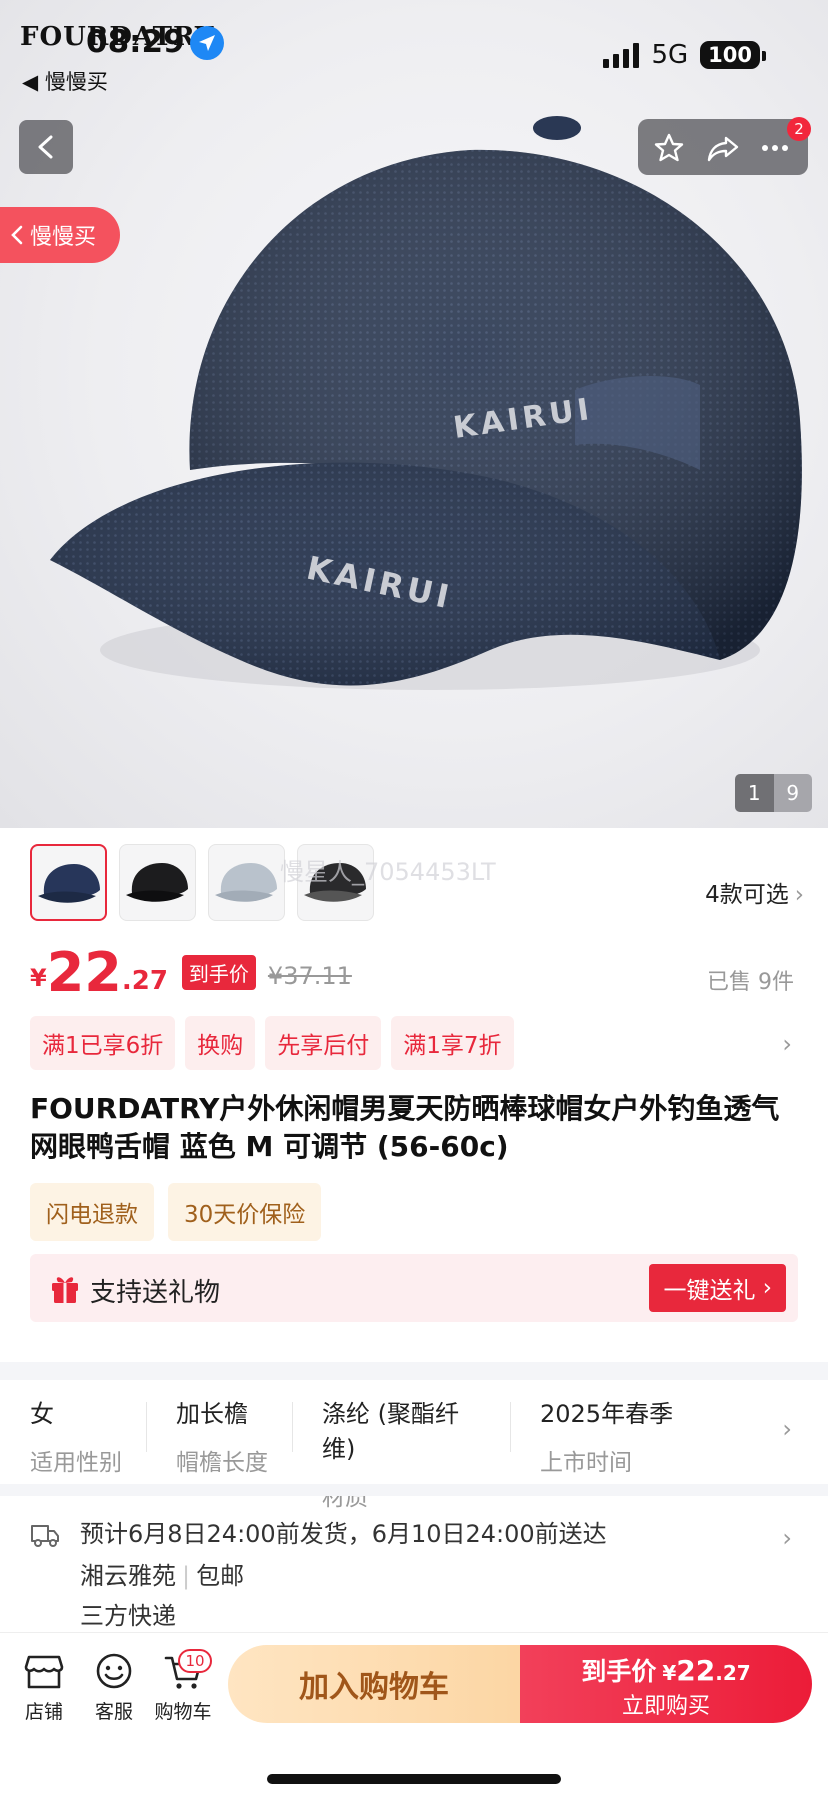 This screenshot has height=1795, width=828. I want to click on buy-now-button: 到手价 ¥22.27 立即购买, so click(666, 1684).